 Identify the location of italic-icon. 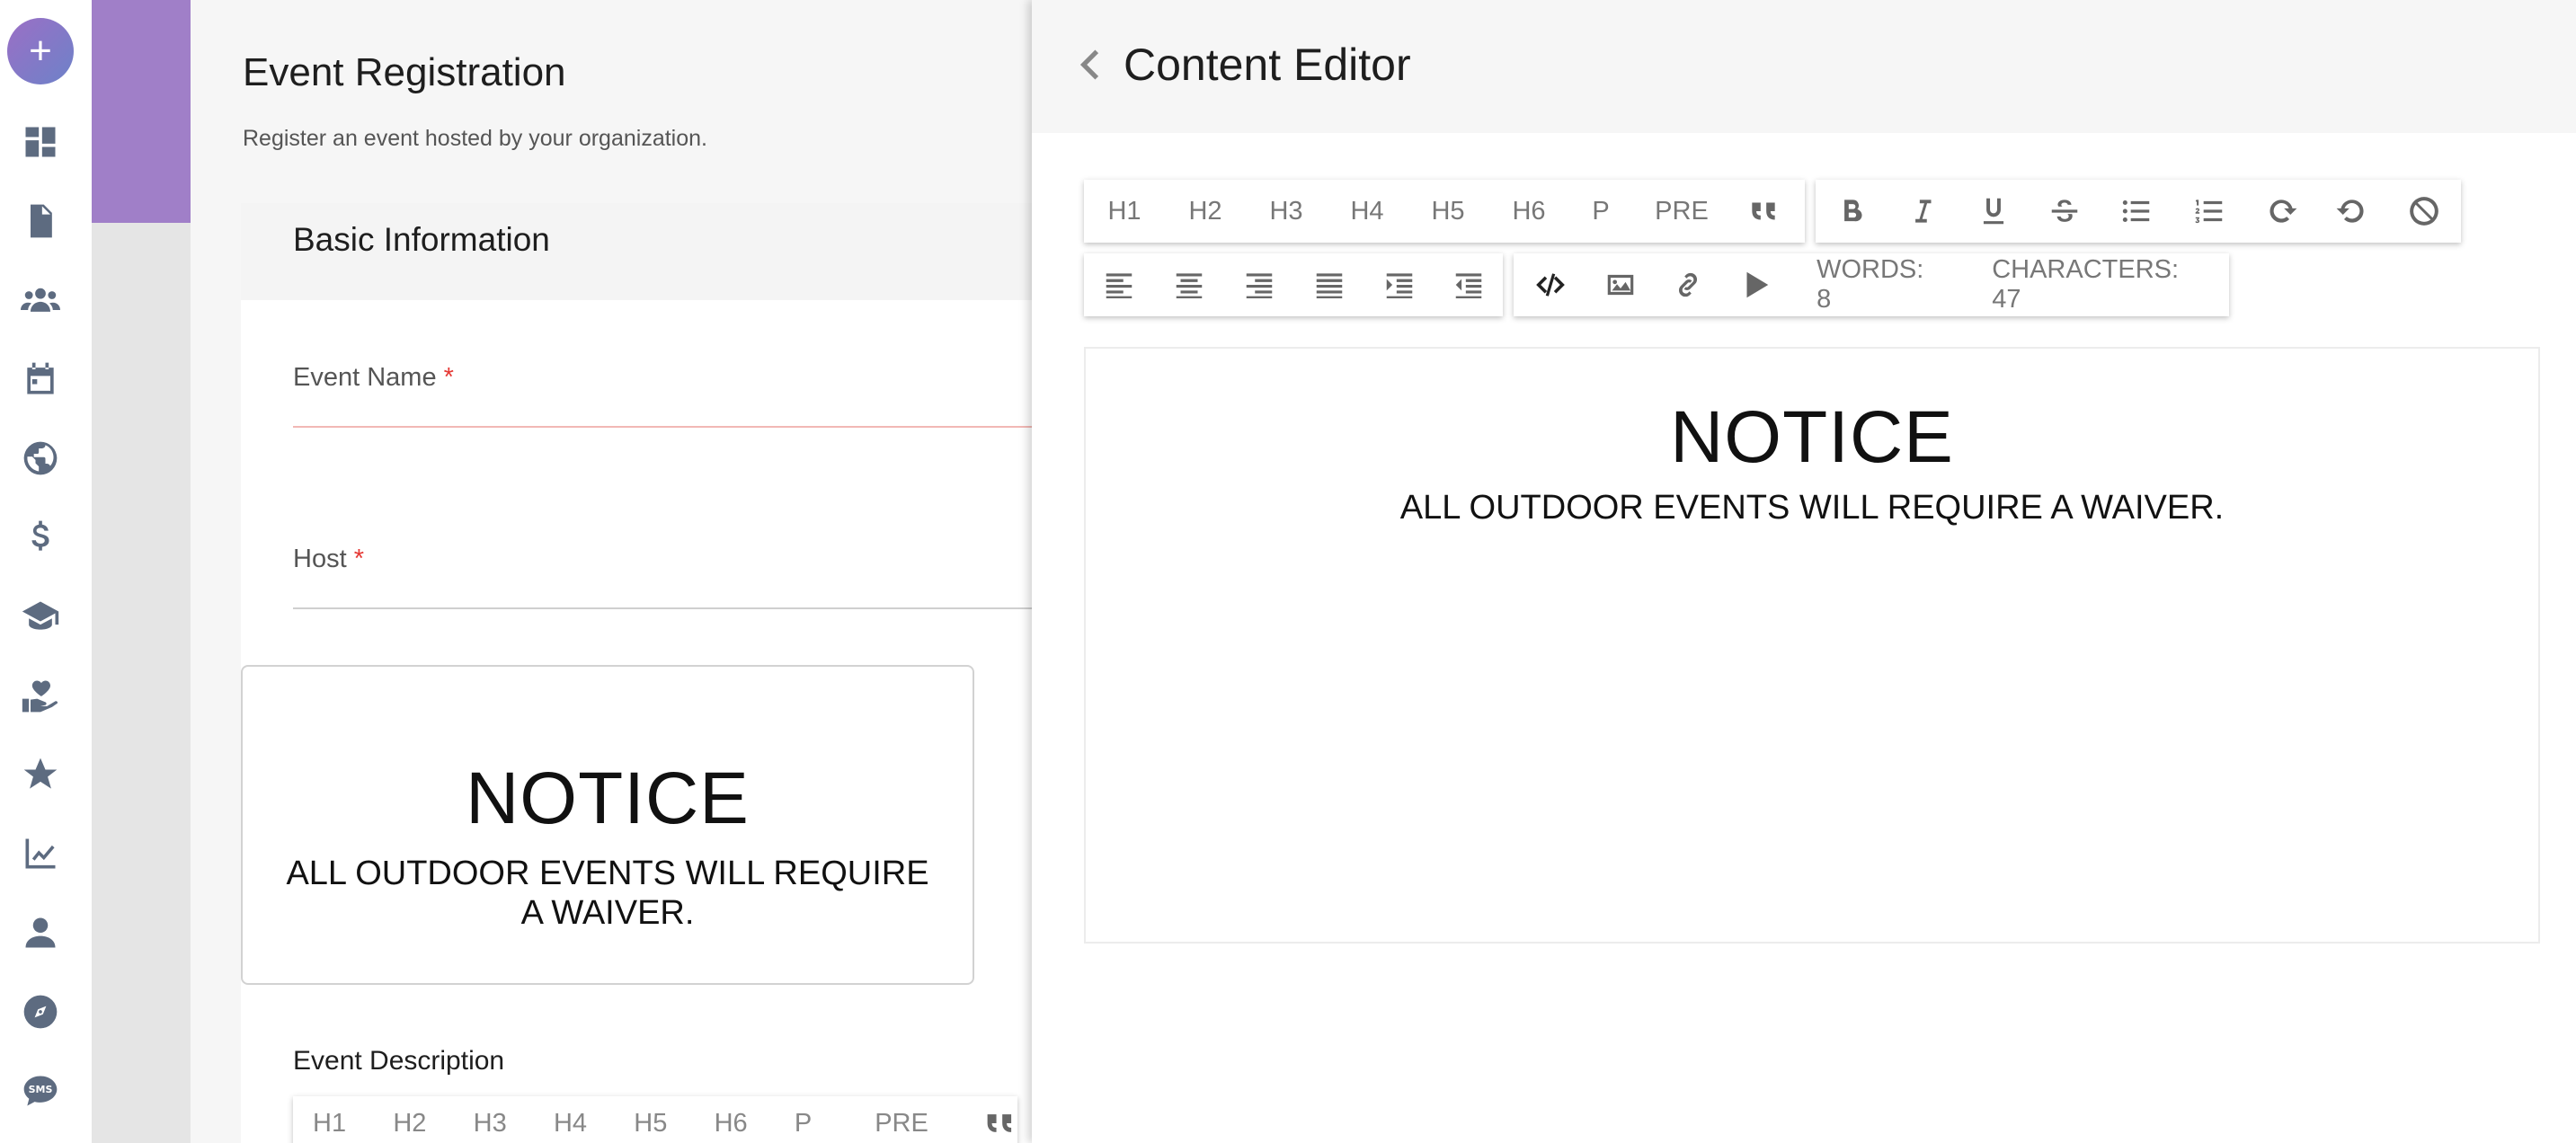
(1923, 211).